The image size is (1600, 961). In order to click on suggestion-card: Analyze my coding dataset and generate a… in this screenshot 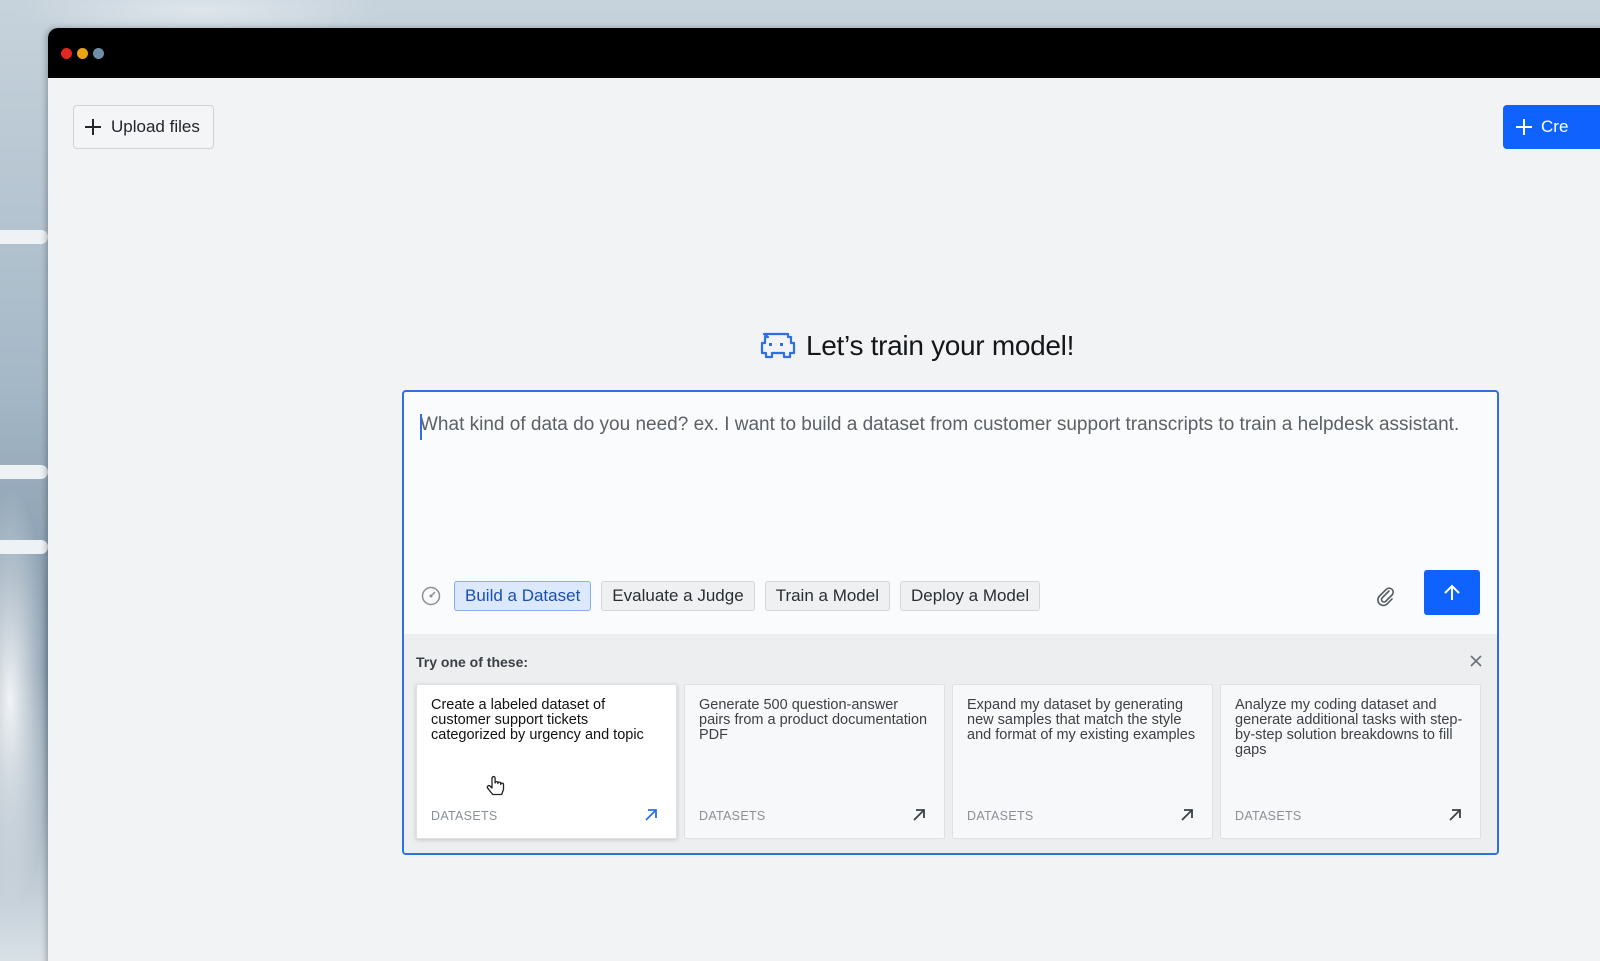, I will do `click(1350, 761)`.